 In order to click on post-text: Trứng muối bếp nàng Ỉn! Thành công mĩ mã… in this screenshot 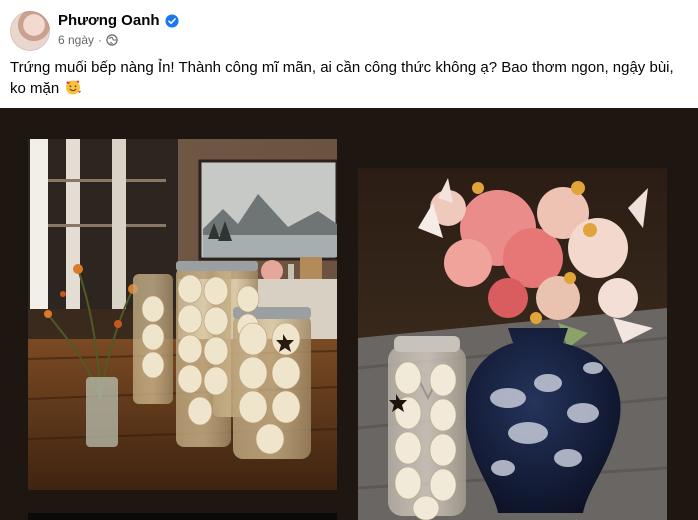, I will do `click(350, 78)`.